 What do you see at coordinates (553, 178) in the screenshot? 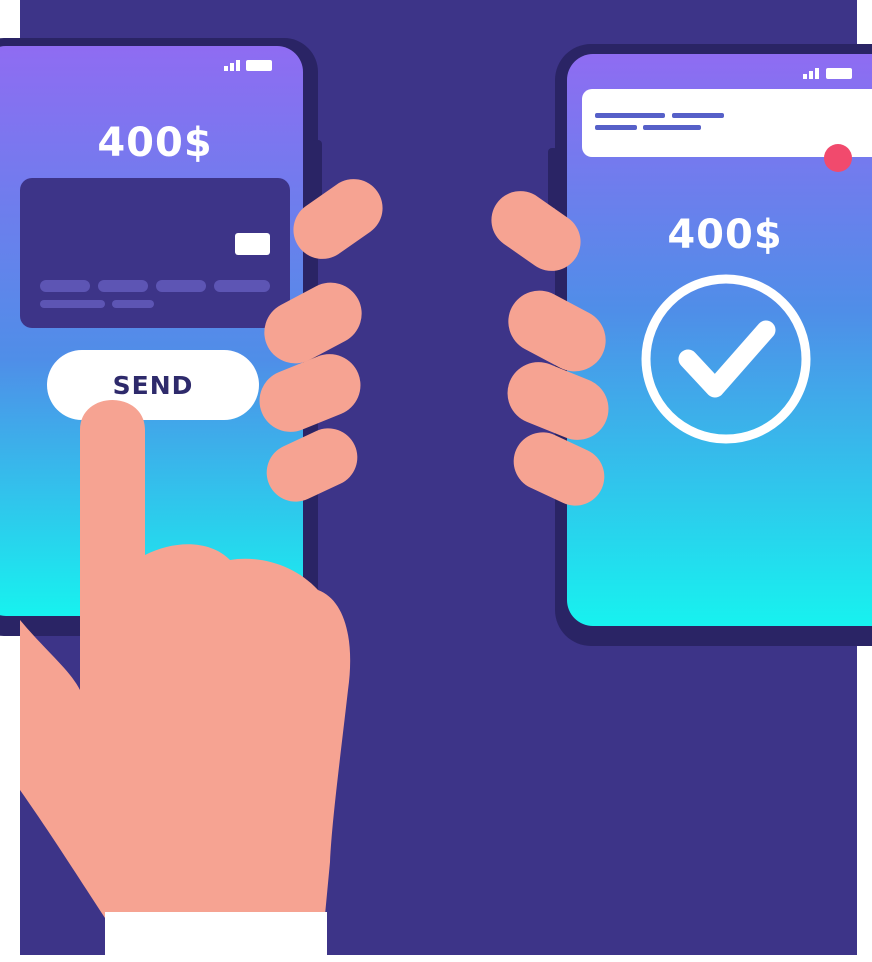
I see `receiver-phone-side-button` at bounding box center [553, 178].